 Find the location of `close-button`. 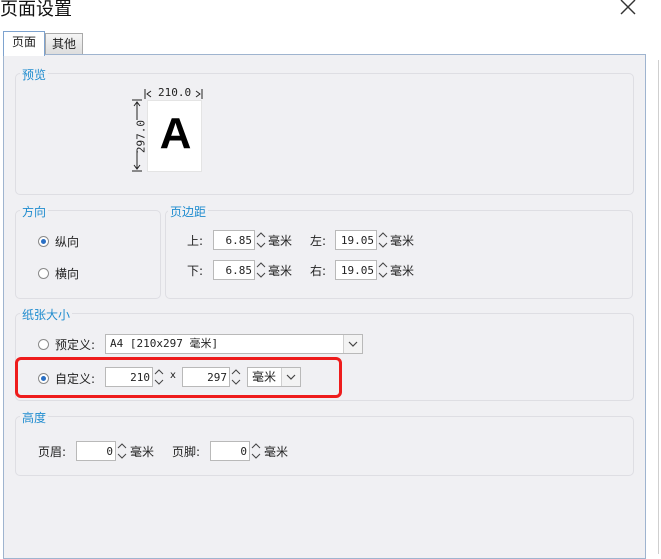

close-button is located at coordinates (627, 10).